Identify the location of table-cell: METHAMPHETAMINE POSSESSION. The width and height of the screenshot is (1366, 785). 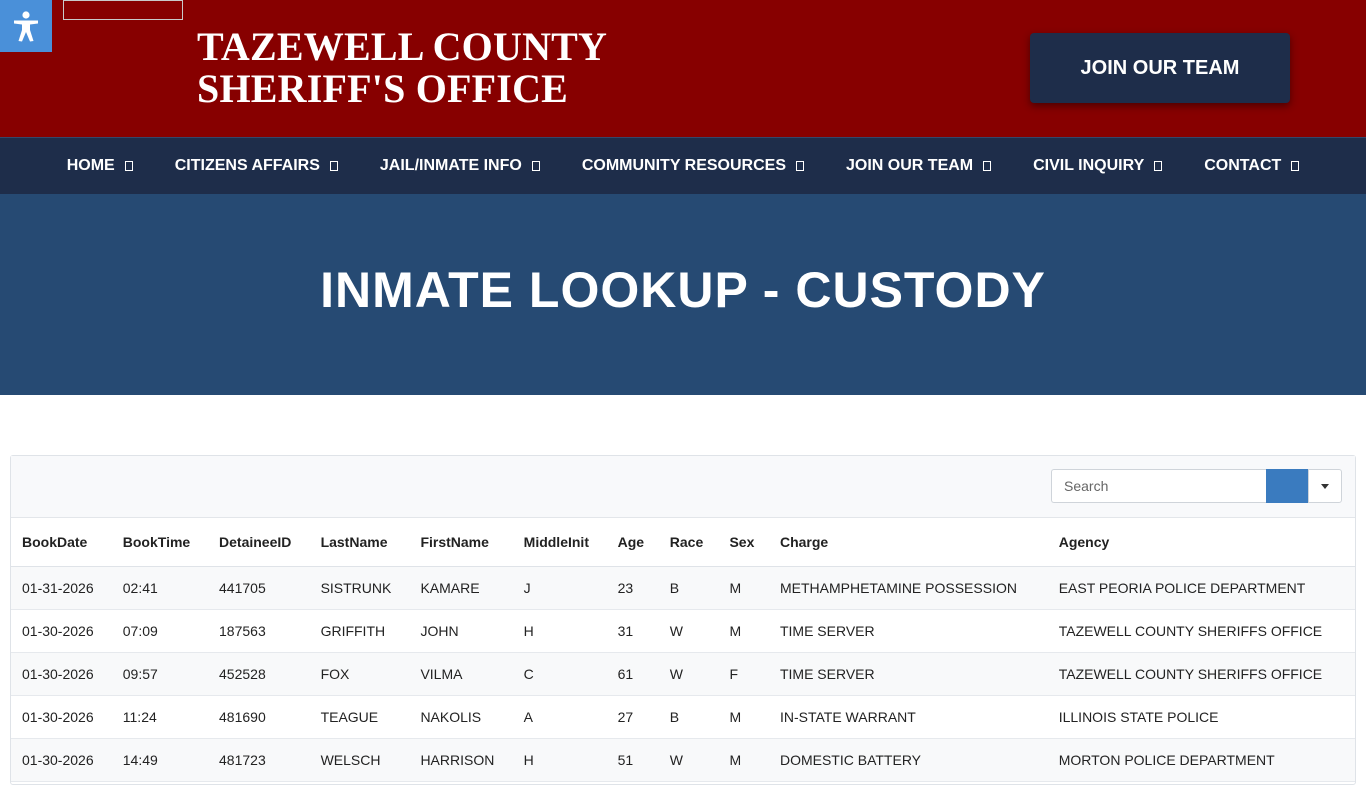
(908, 588).